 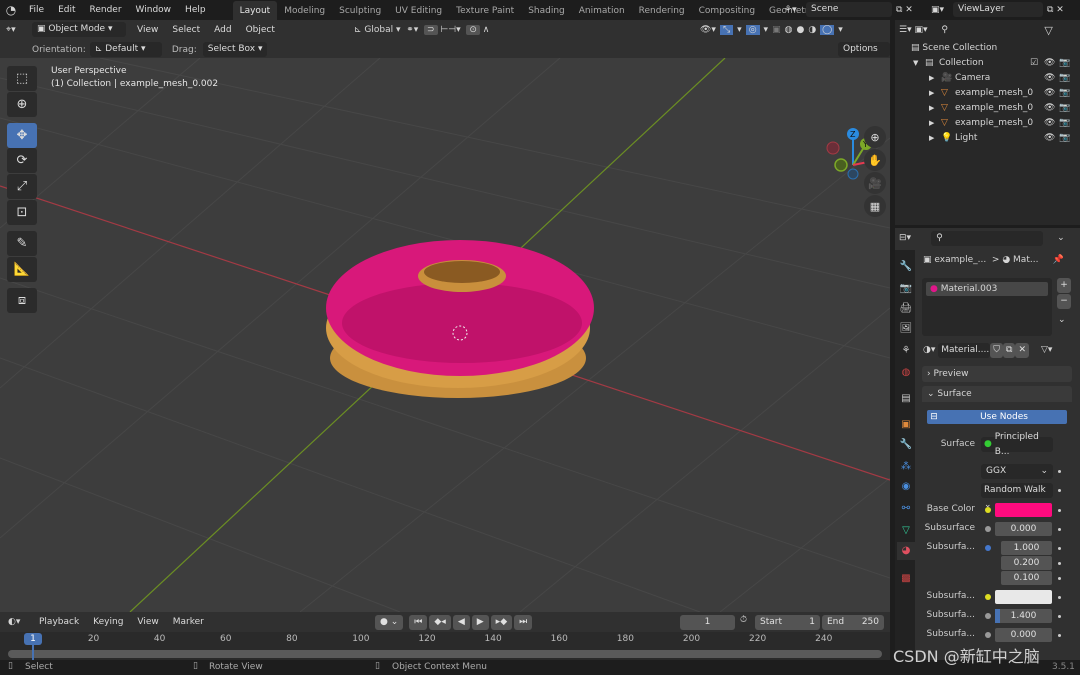 I want to click on tab-texture-icon: ▩, so click(x=906, y=579).